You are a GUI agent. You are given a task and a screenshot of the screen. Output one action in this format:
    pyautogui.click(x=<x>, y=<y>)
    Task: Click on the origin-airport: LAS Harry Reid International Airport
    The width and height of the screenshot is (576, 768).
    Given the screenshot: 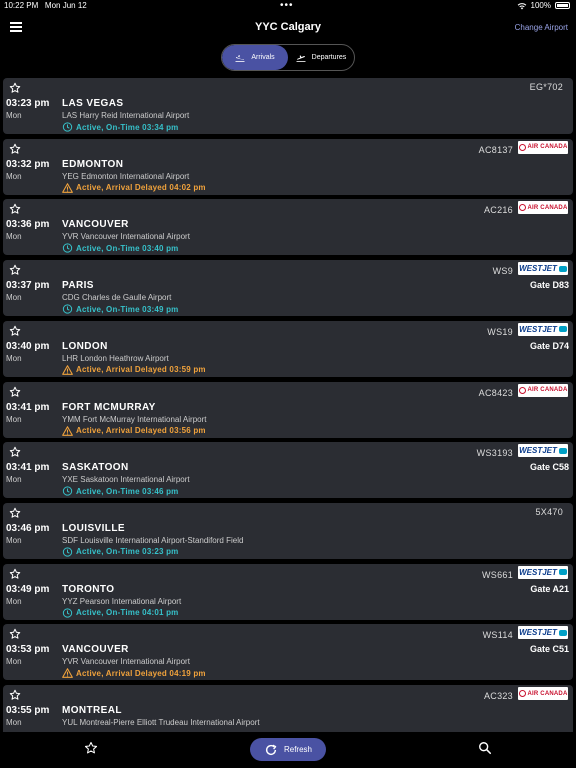 What is the action you would take?
    pyautogui.click(x=126, y=115)
    